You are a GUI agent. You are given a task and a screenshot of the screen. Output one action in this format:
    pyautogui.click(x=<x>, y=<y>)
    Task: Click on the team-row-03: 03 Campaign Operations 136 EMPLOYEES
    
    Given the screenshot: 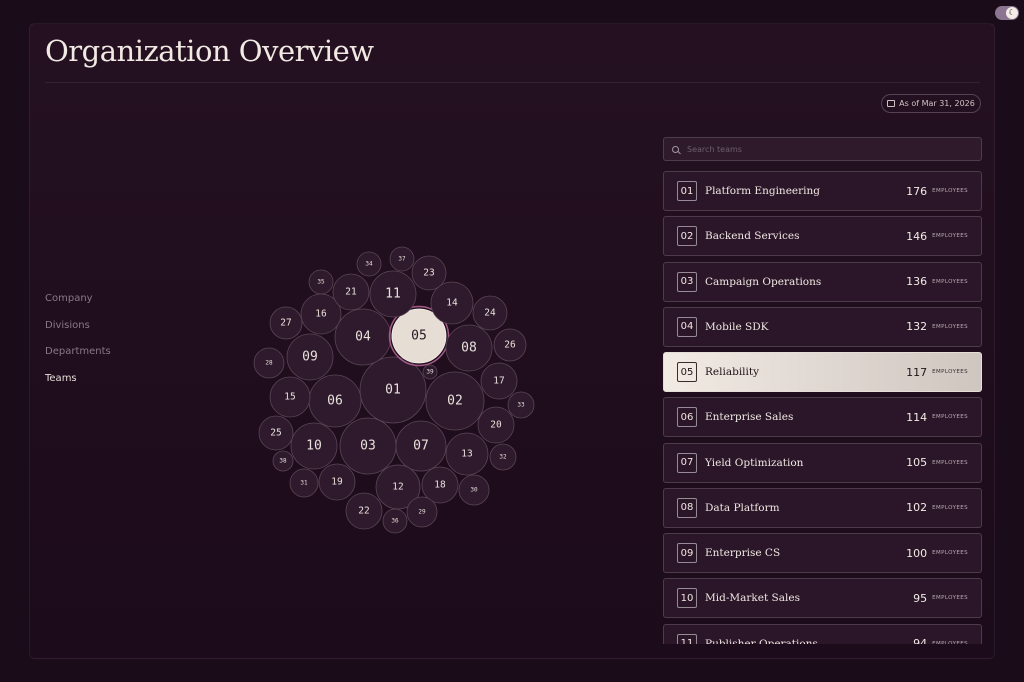 What is the action you would take?
    pyautogui.click(x=822, y=281)
    